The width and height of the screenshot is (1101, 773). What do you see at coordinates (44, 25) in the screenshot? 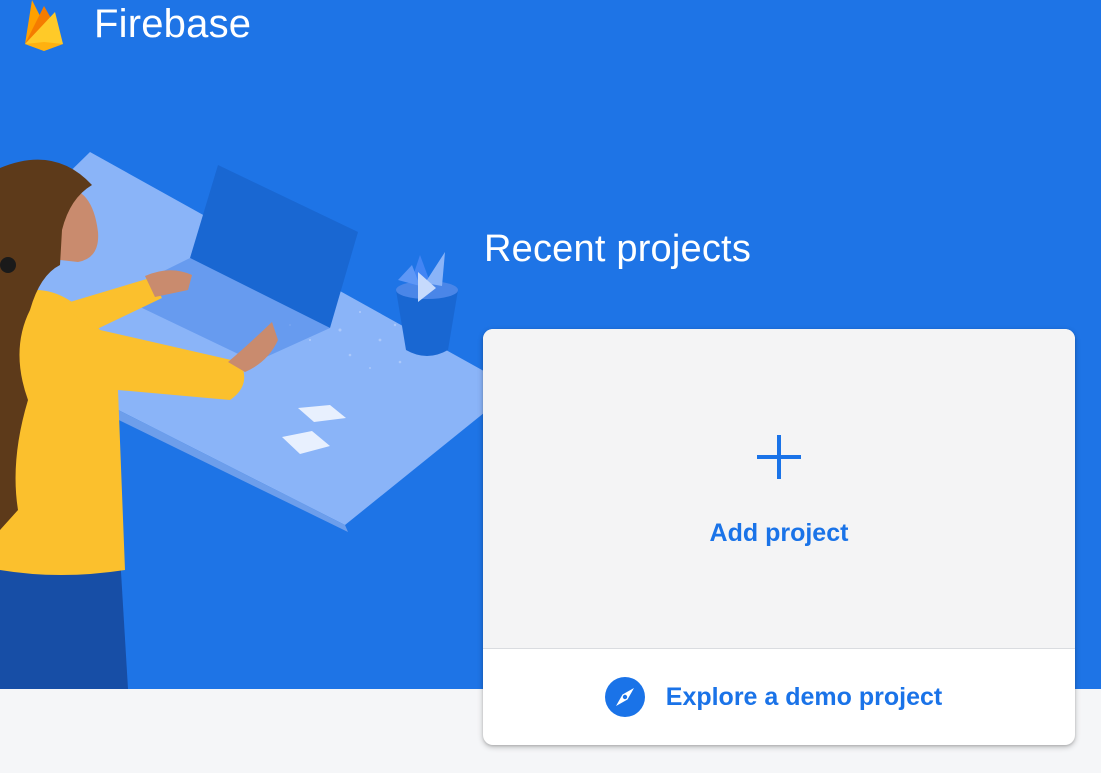
I see `firebase-logo-icon` at bounding box center [44, 25].